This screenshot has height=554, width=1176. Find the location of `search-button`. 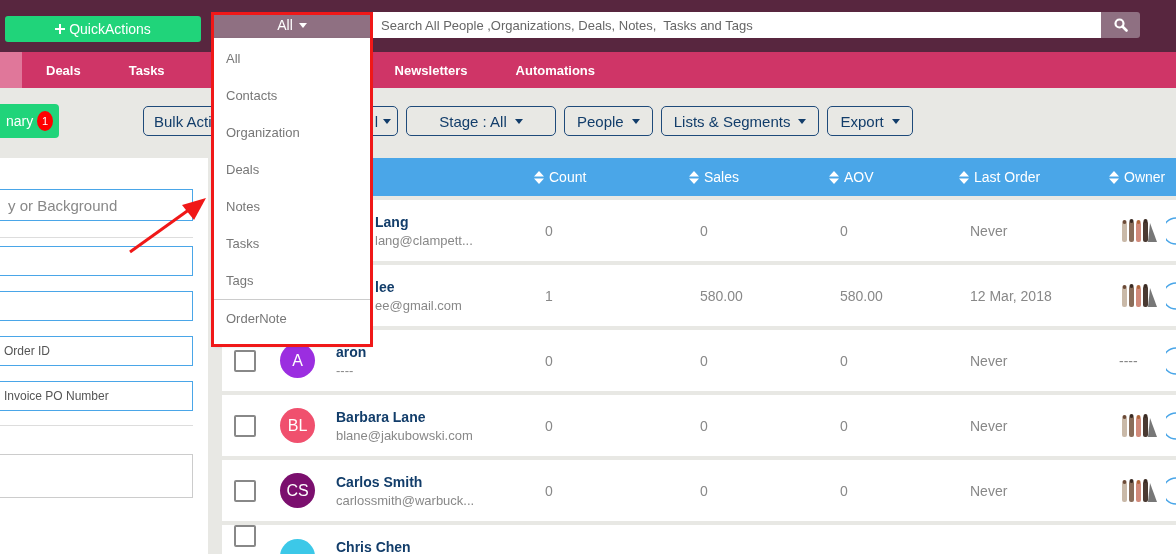

search-button is located at coordinates (1120, 25).